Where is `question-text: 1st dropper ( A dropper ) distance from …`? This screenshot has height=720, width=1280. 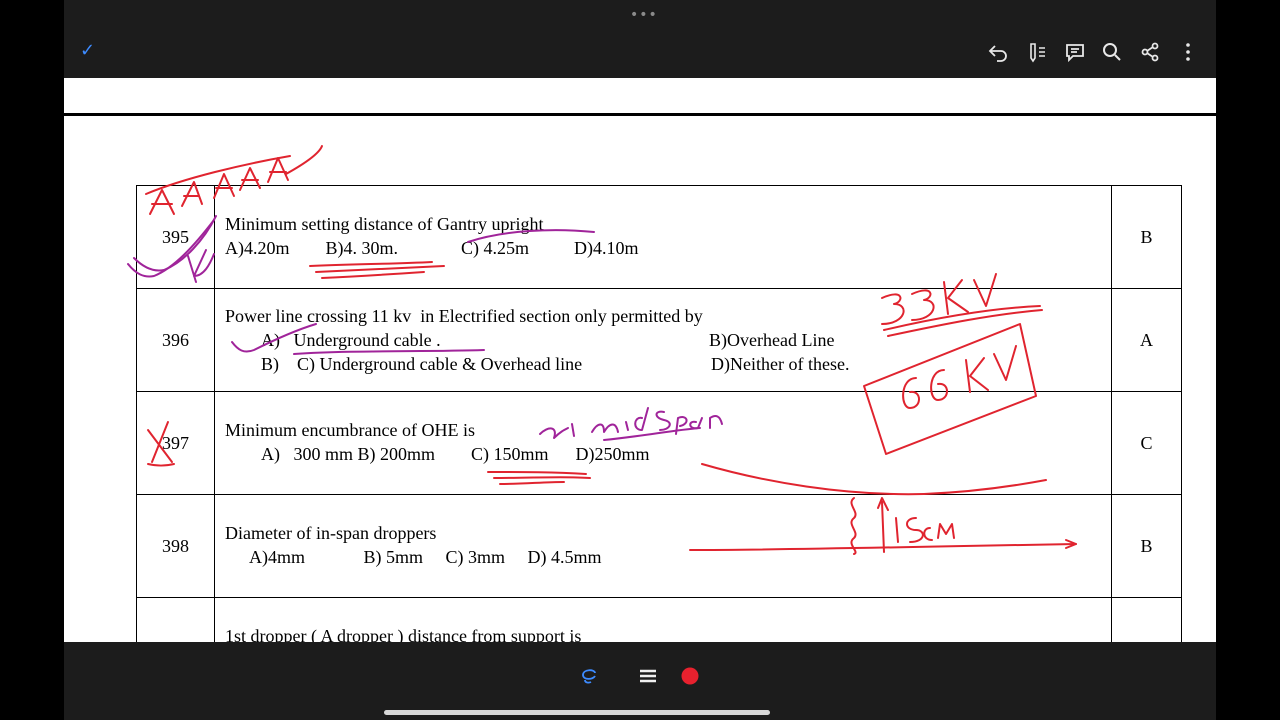
question-text: 1st dropper ( A dropper ) distance from … is located at coordinates (663, 619).